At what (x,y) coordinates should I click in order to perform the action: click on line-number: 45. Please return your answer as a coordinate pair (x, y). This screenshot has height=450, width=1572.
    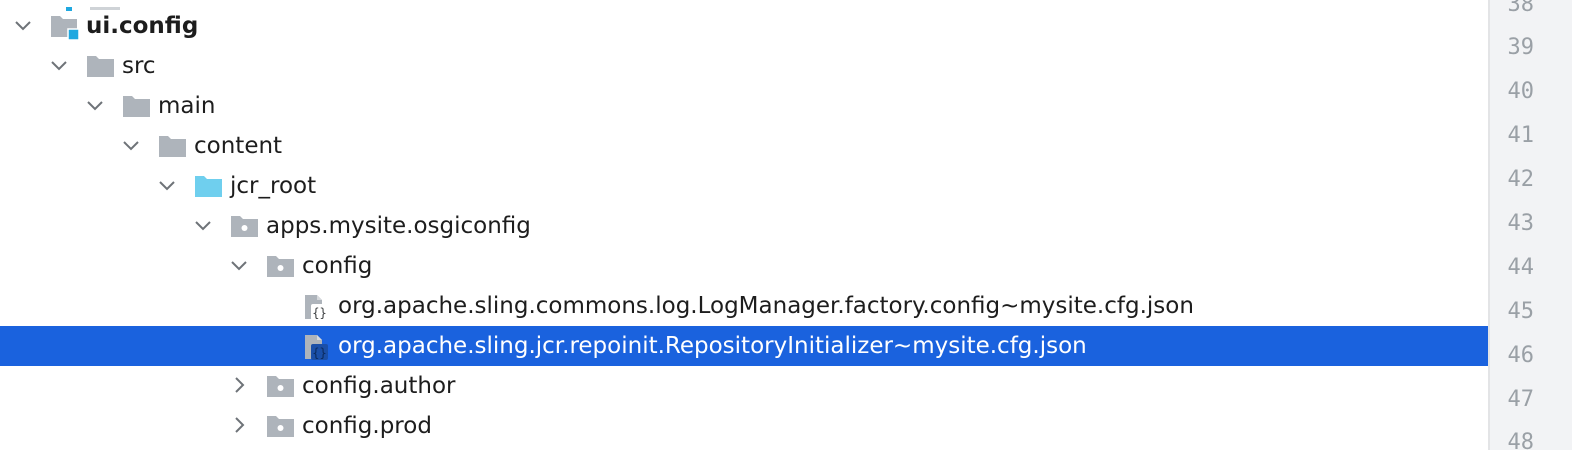
    Looking at the image, I should click on (1521, 311).